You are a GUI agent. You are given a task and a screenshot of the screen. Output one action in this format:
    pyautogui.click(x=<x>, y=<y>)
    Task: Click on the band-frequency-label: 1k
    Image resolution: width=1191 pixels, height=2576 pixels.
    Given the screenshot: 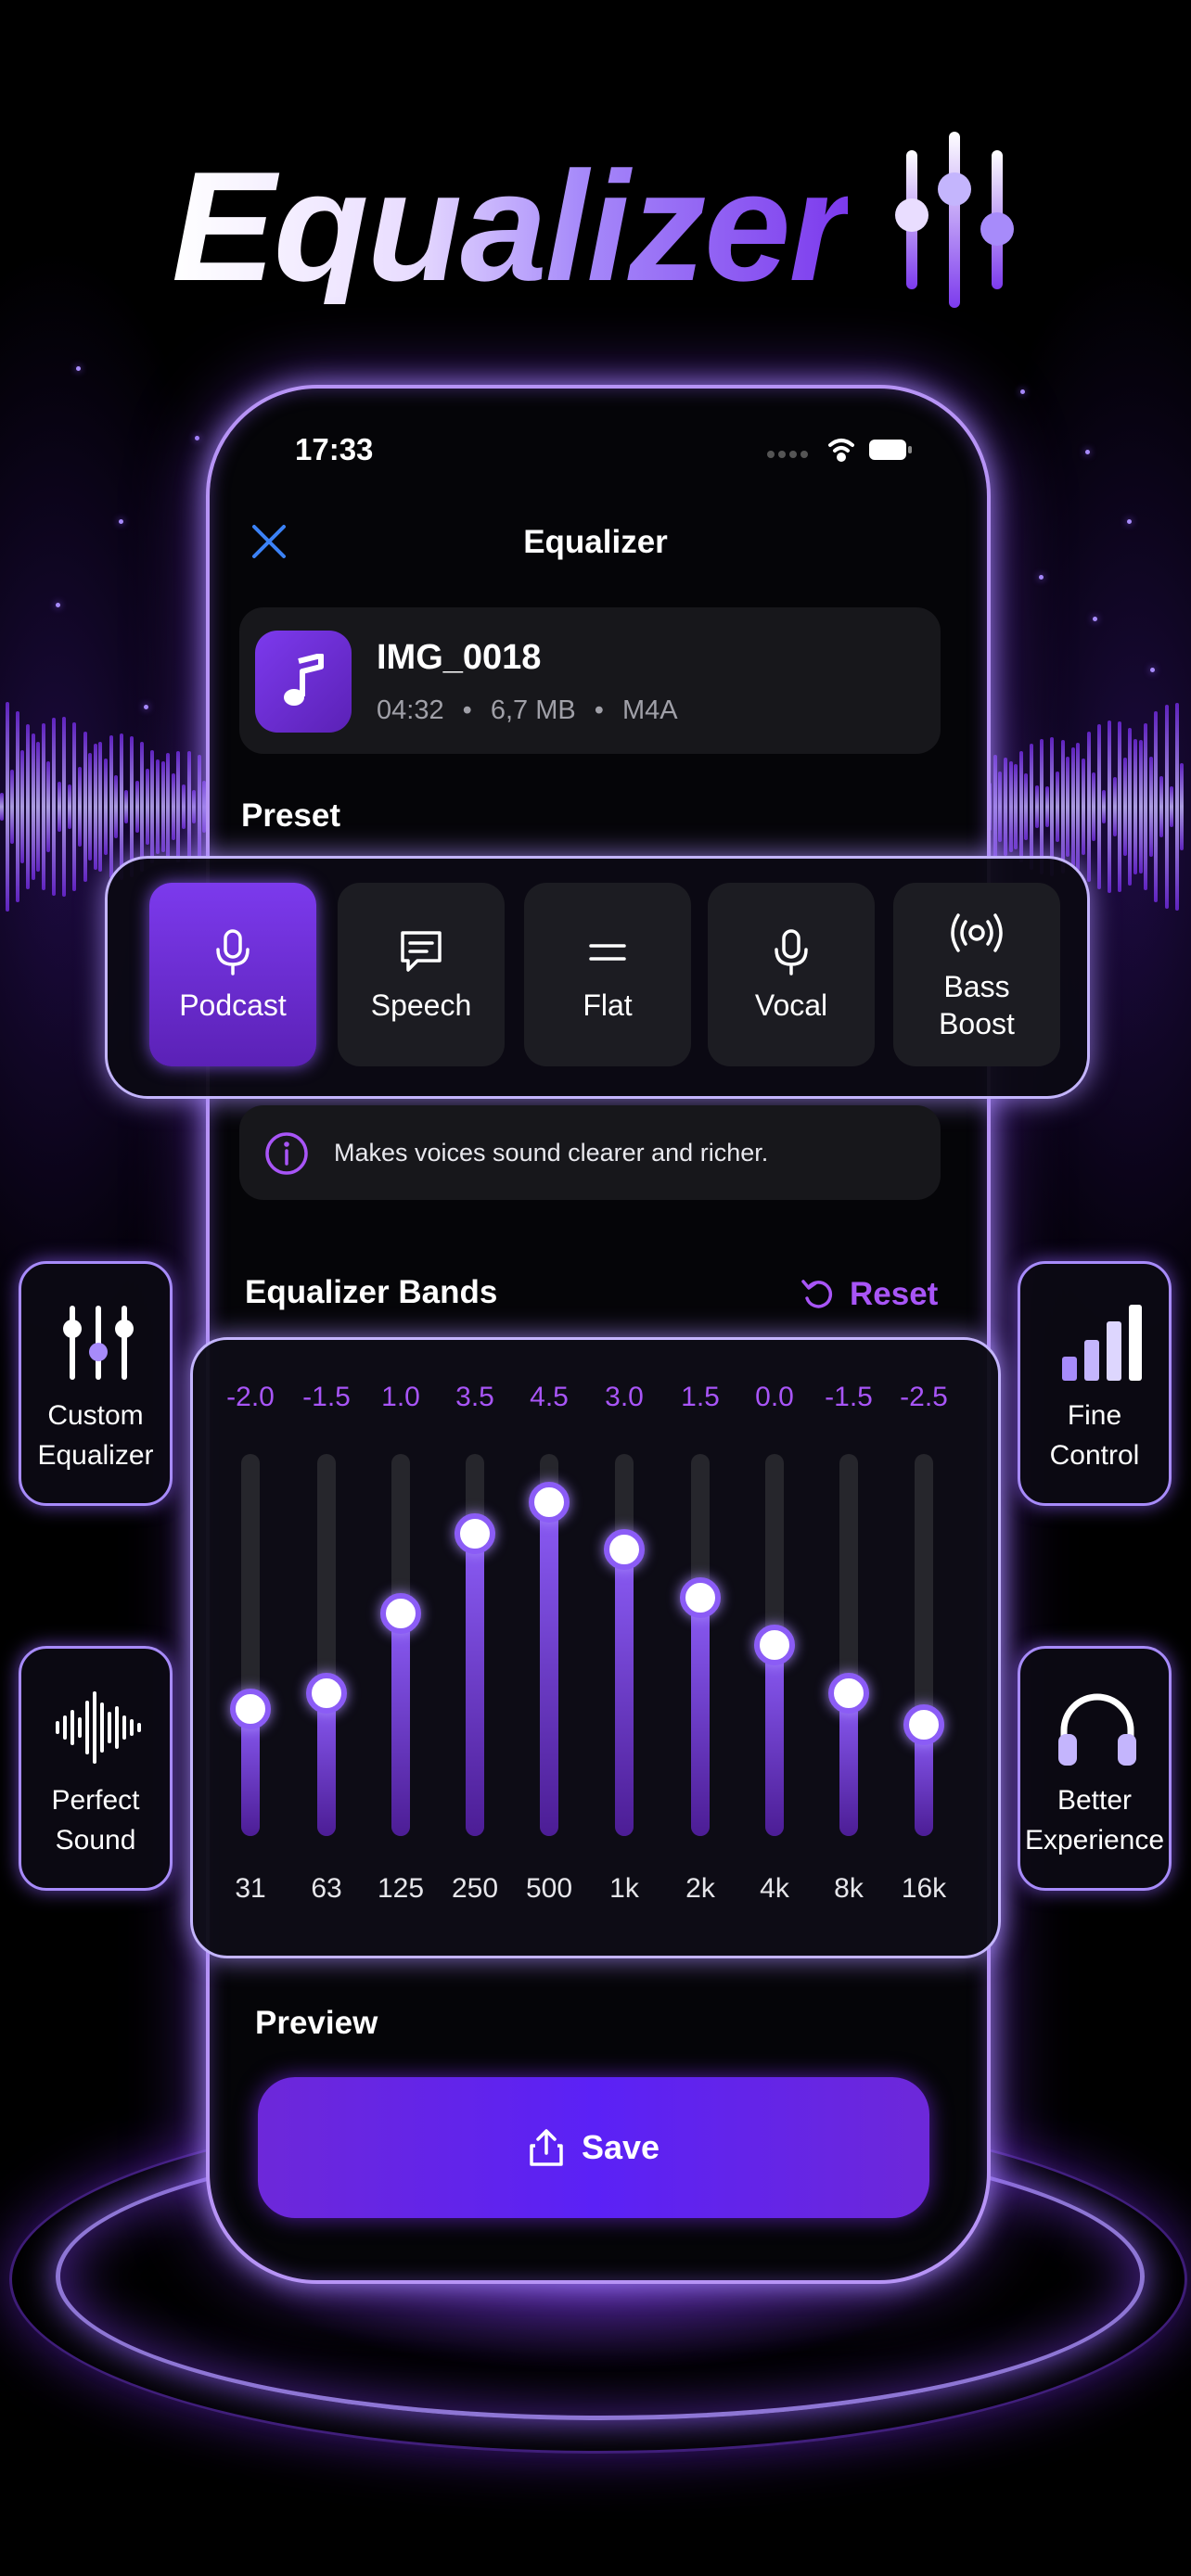 What is the action you would take?
    pyautogui.click(x=624, y=1888)
    